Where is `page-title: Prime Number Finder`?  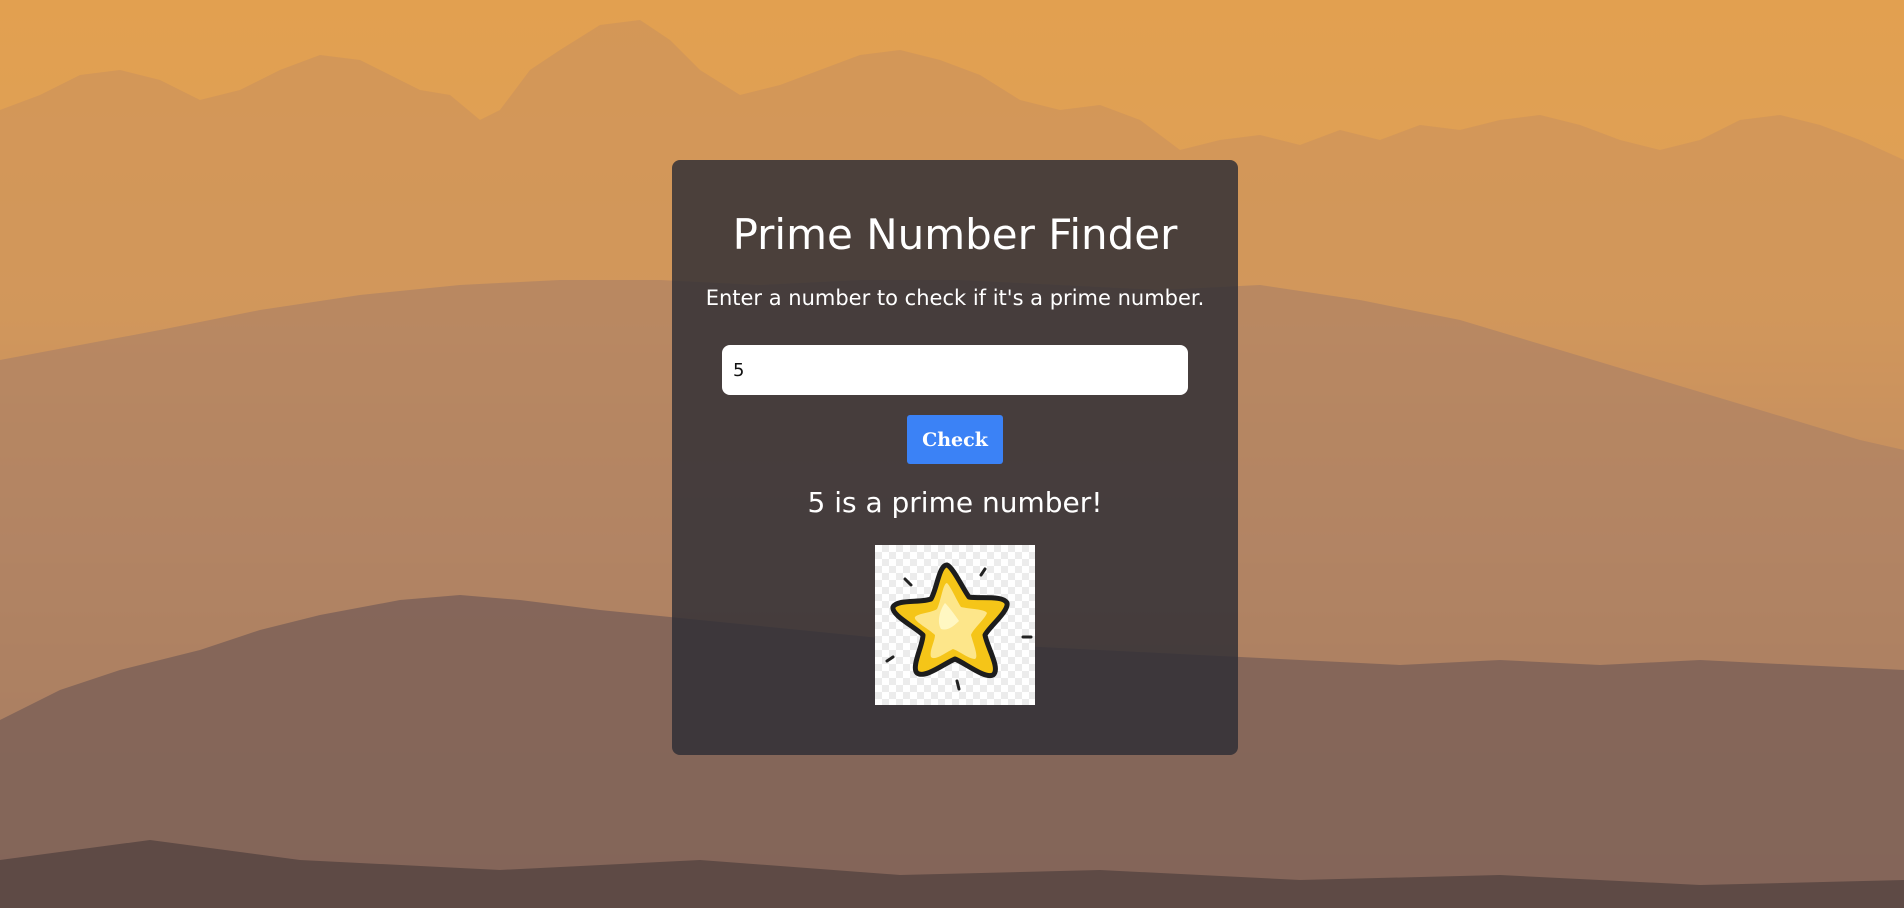
page-title: Prime Number Finder is located at coordinates (955, 234).